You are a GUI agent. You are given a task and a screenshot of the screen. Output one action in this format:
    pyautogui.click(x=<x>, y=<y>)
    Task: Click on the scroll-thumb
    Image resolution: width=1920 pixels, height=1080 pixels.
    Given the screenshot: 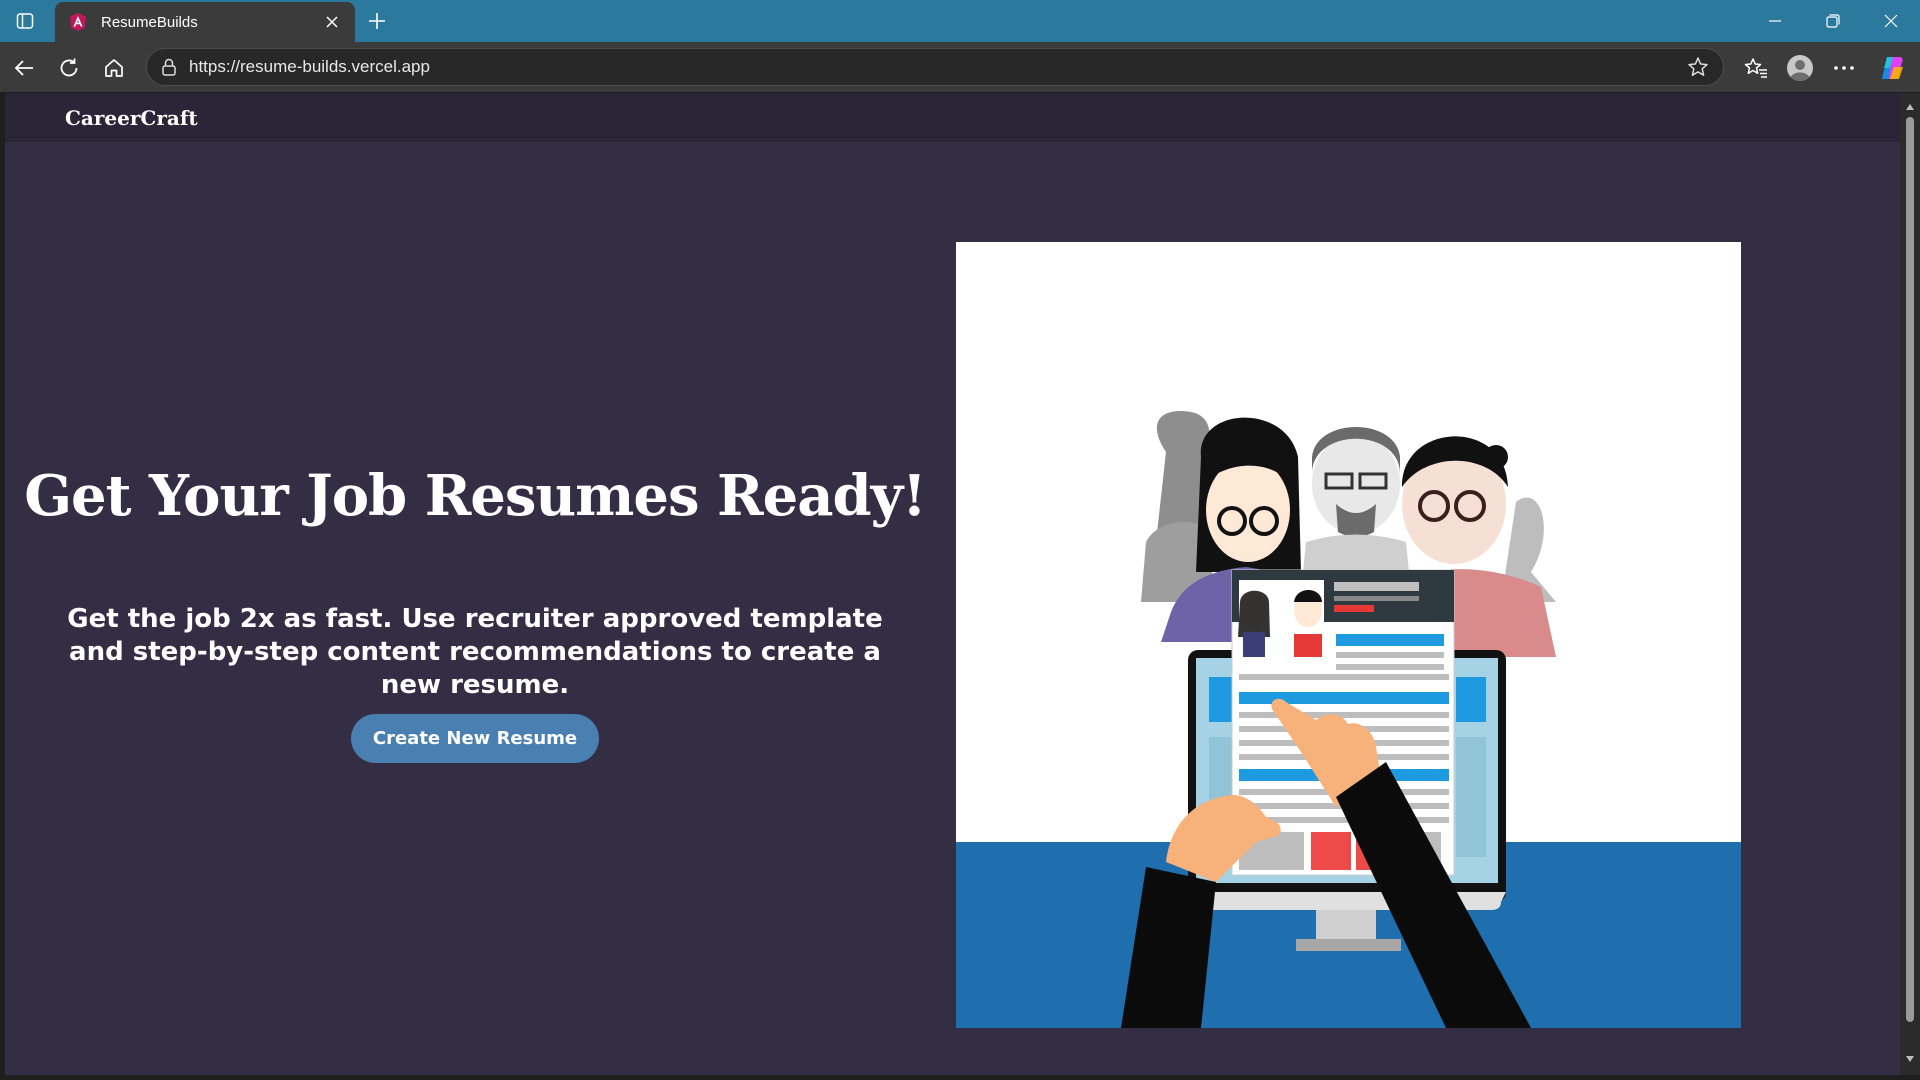 What is the action you would take?
    pyautogui.click(x=1910, y=569)
    